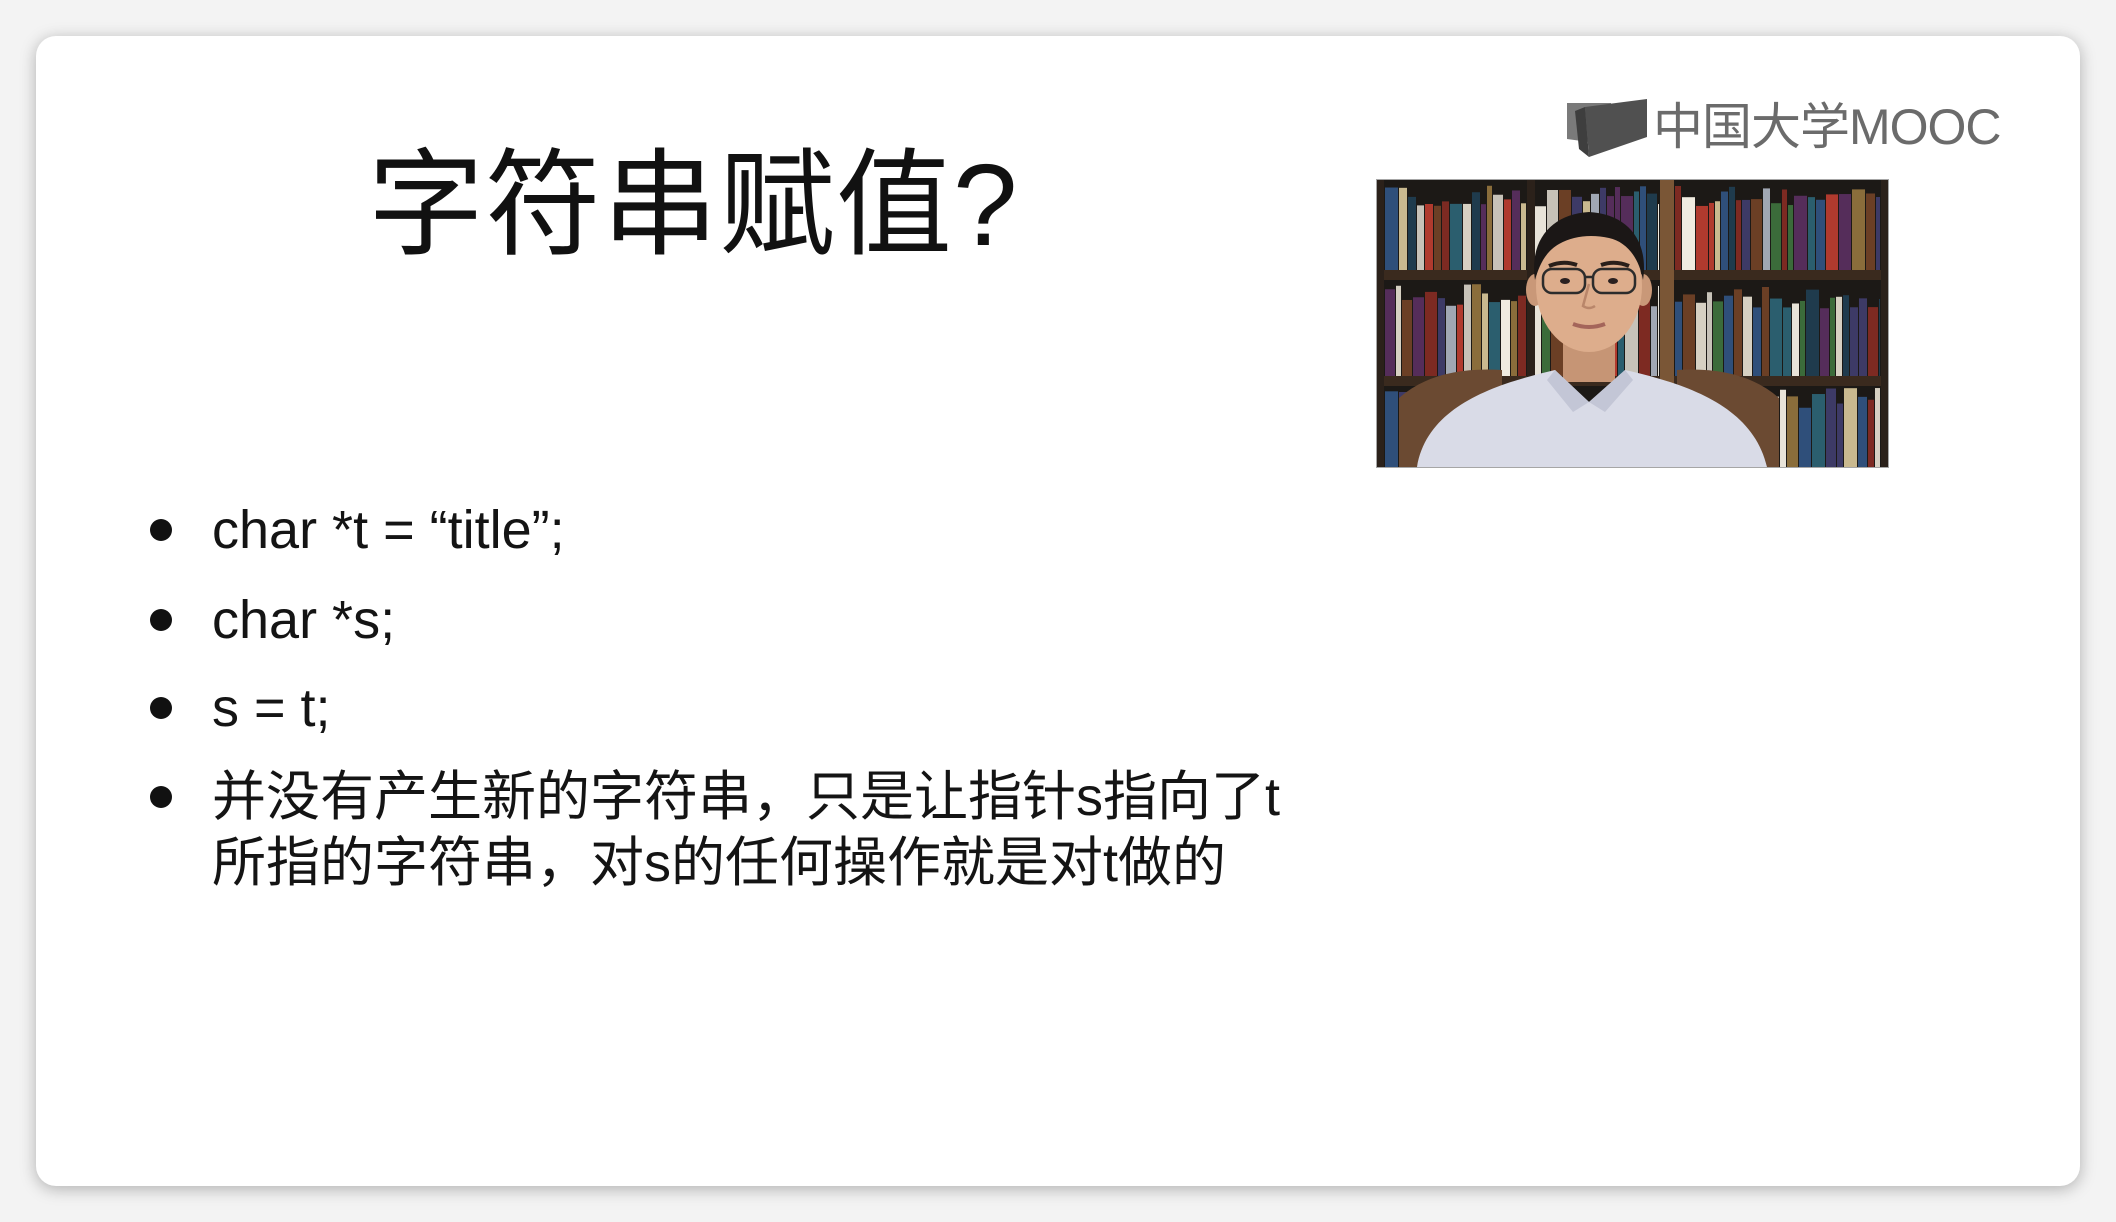 This screenshot has height=1222, width=2116. I want to click on eye-left, so click(1565, 281).